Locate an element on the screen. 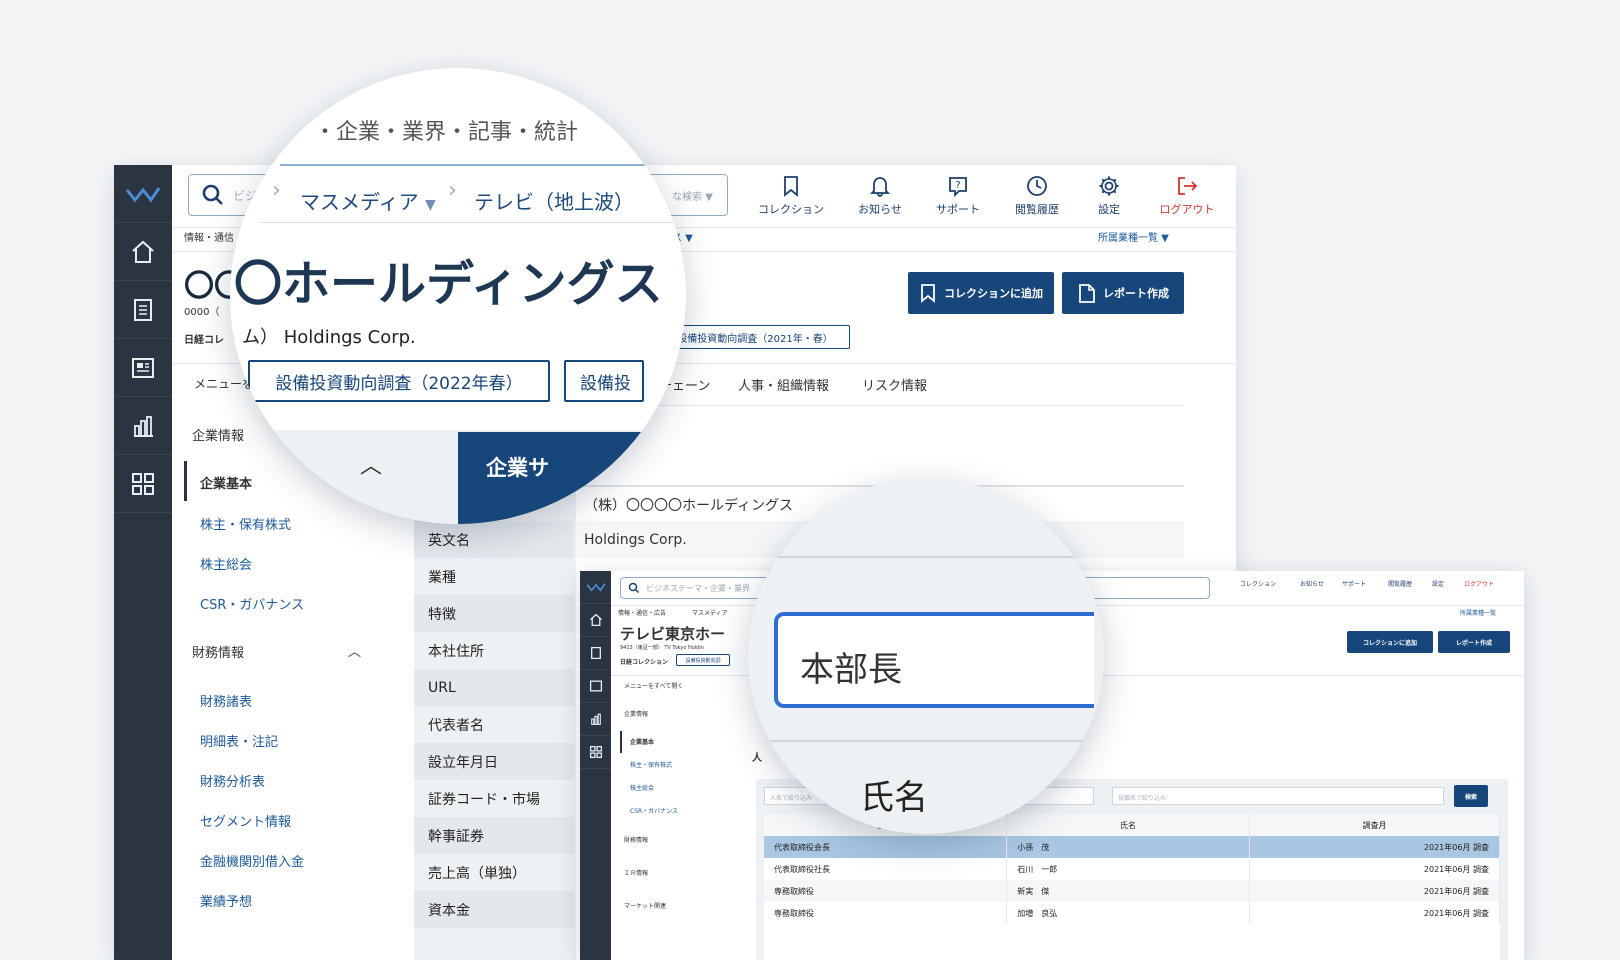 The height and width of the screenshot is (960, 1620). side-item-notes: 明細表・注記 is located at coordinates (239, 740).